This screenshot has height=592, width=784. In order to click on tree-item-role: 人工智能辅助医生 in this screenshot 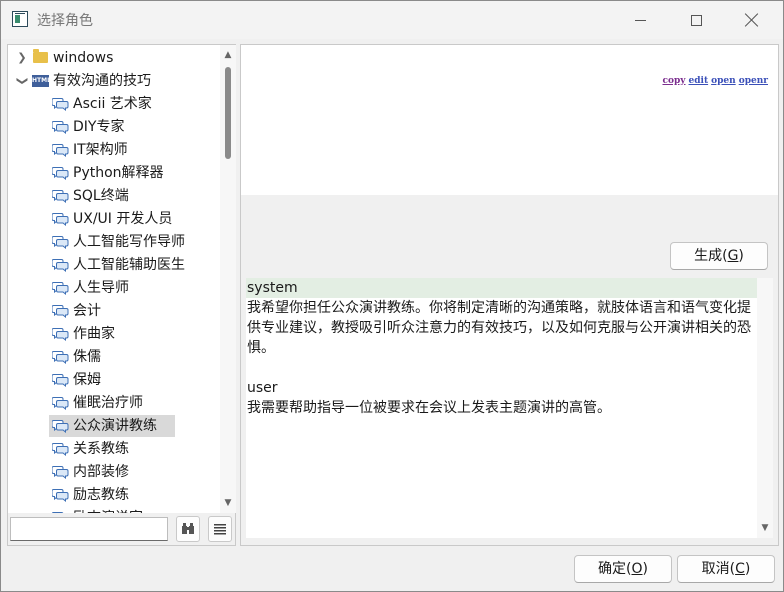, I will do `click(114, 265)`.